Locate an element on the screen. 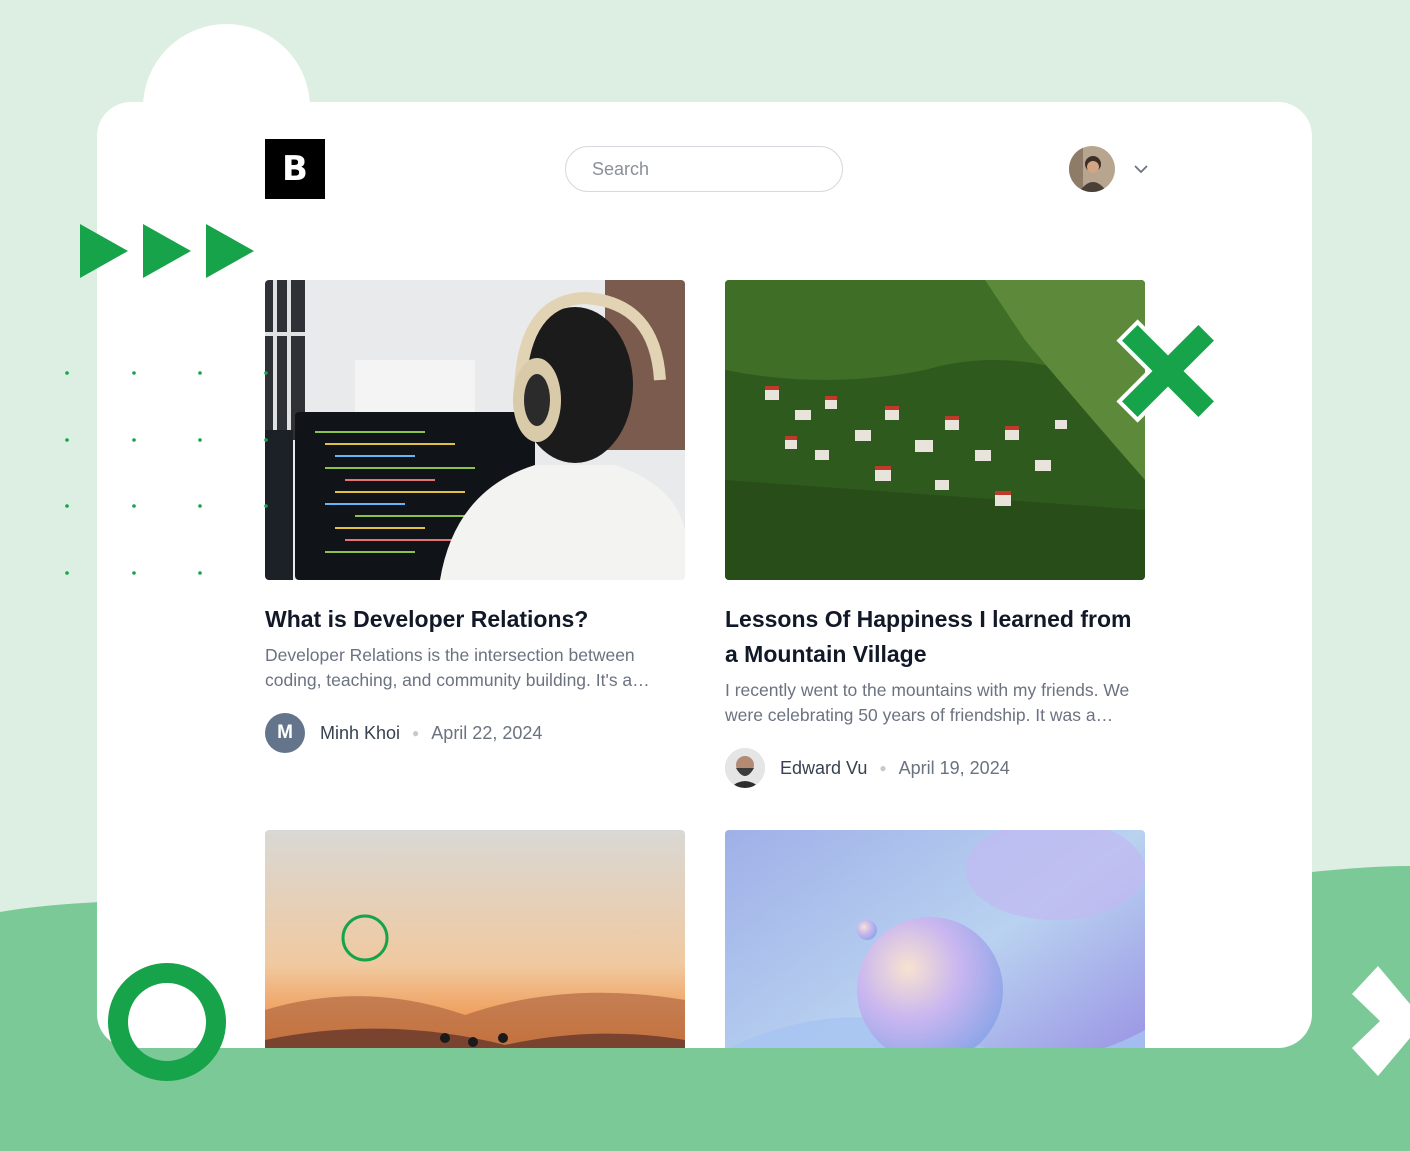 The image size is (1410, 1151). author-name: Minh Khoi is located at coordinates (360, 733).